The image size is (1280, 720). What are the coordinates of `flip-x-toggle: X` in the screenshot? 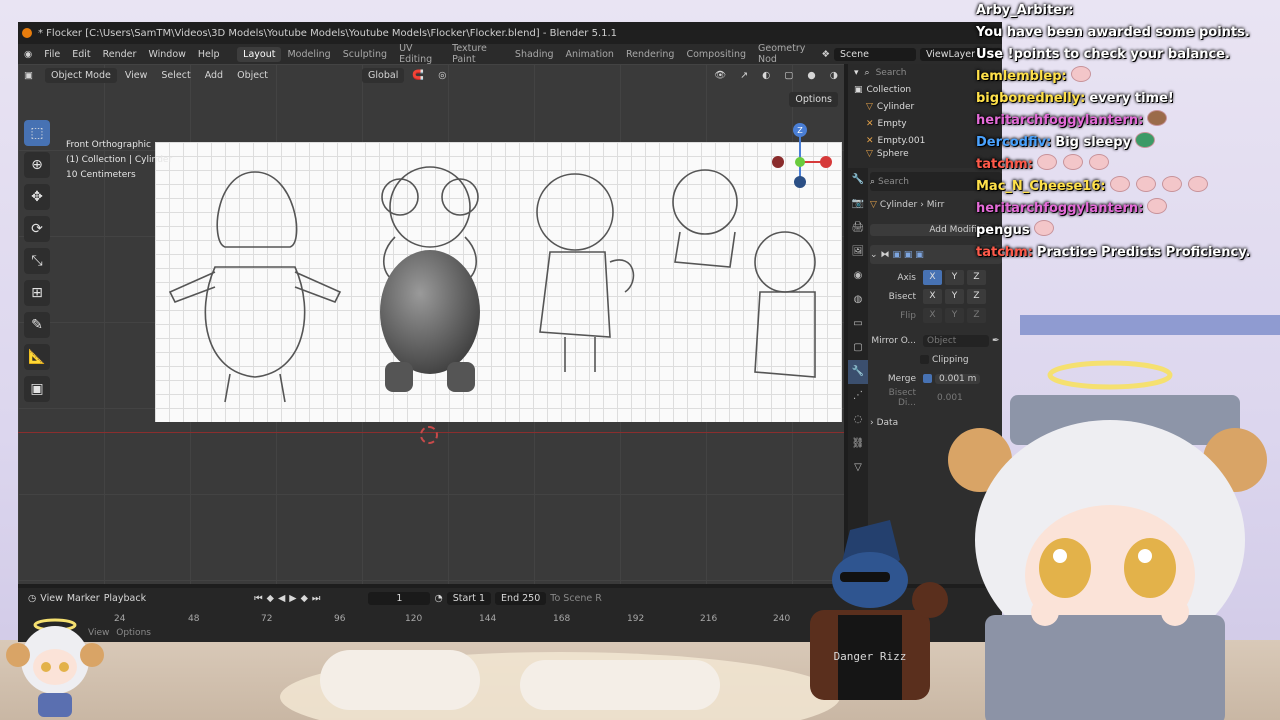 It's located at (932, 315).